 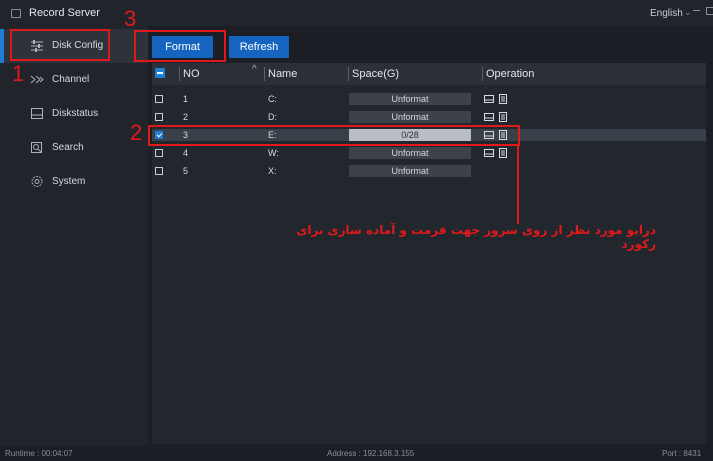 I want to click on table-header: NO Name Space(G) Operation, so click(x=429, y=74).